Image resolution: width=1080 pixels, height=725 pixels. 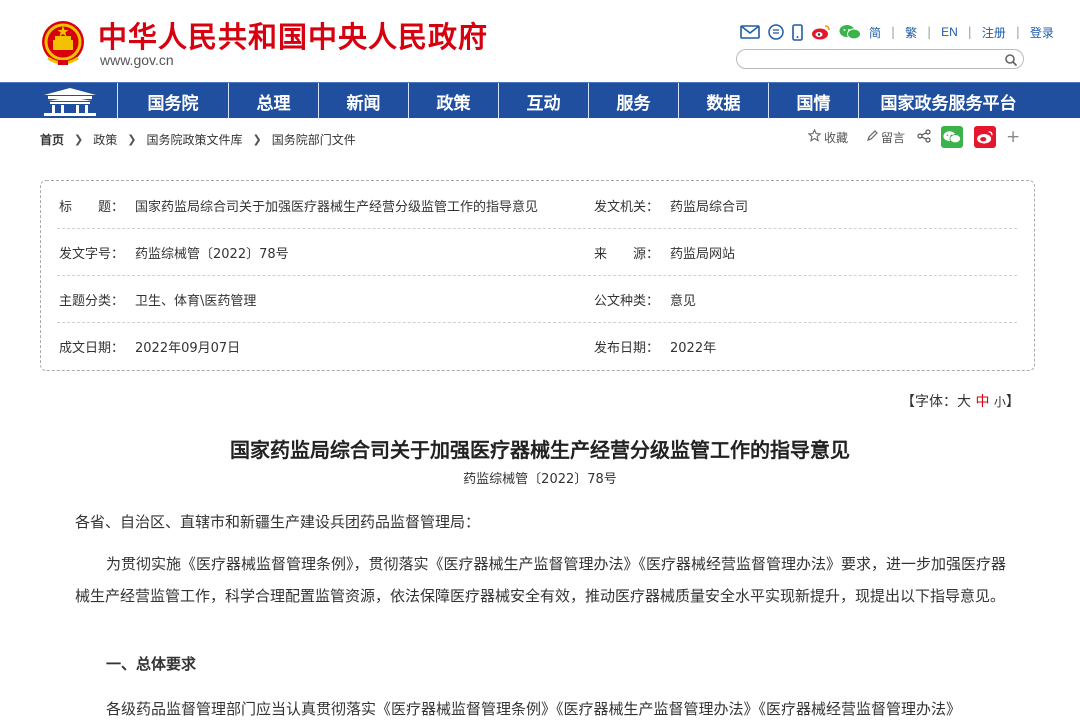 I want to click on share-wechat-icon, so click(x=952, y=137).